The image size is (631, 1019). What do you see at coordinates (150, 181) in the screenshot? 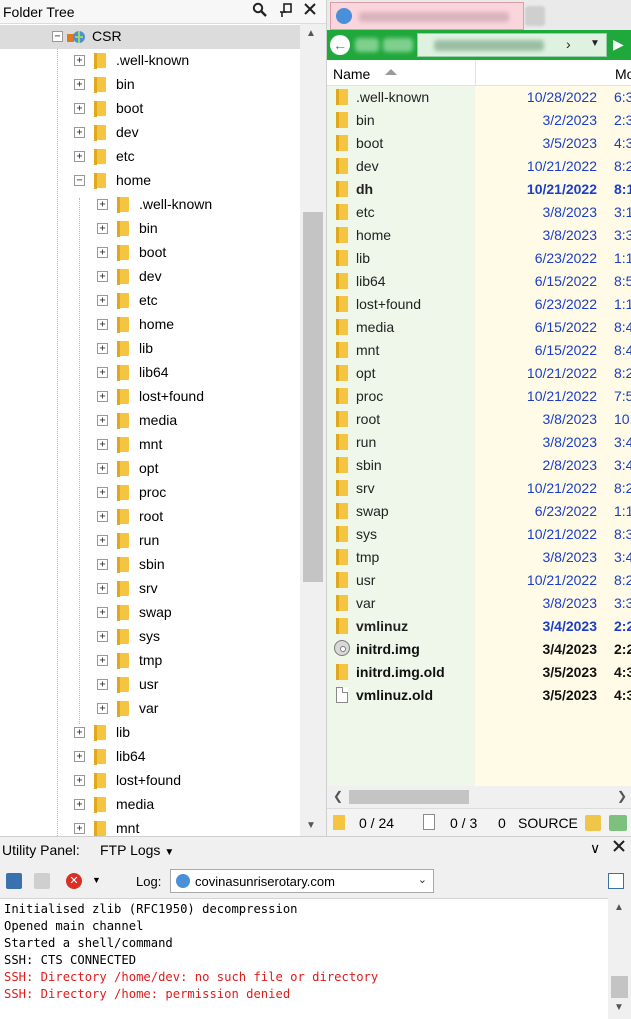
I see `tree-item: − home` at bounding box center [150, 181].